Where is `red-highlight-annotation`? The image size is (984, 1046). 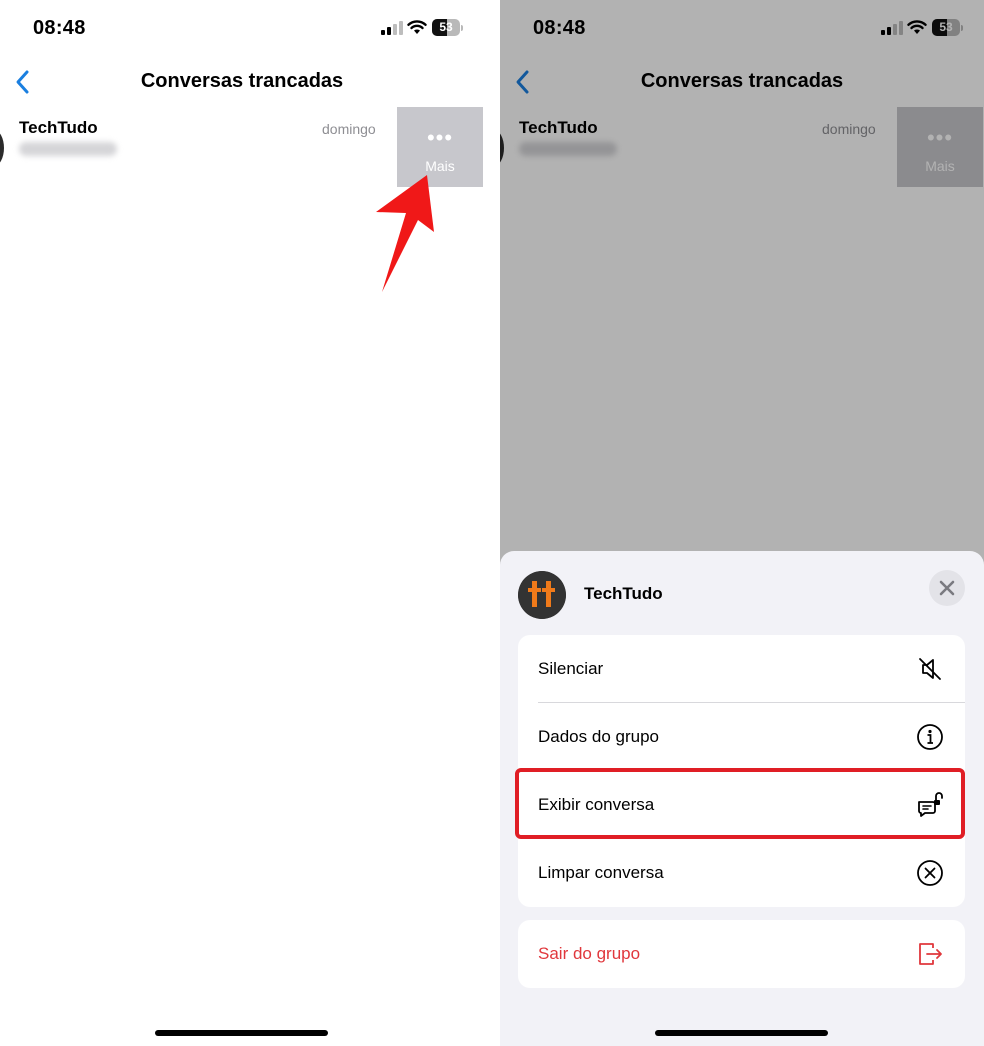
red-highlight-annotation is located at coordinates (740, 803).